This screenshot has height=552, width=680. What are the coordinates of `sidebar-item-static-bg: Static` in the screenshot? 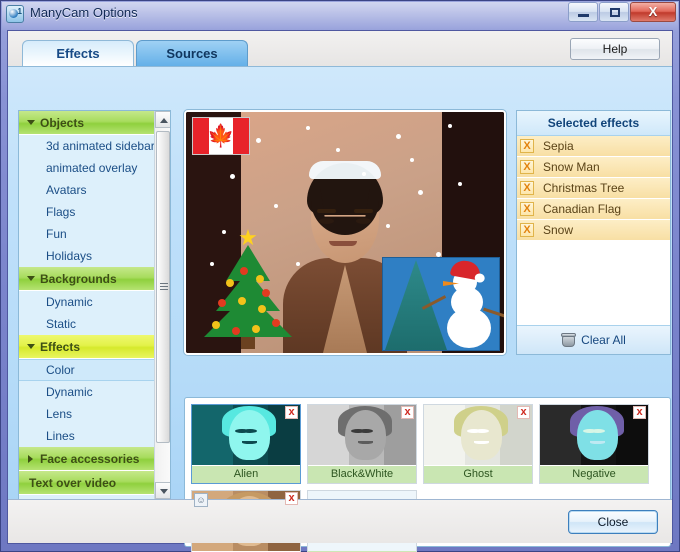 It's located at (87, 324).